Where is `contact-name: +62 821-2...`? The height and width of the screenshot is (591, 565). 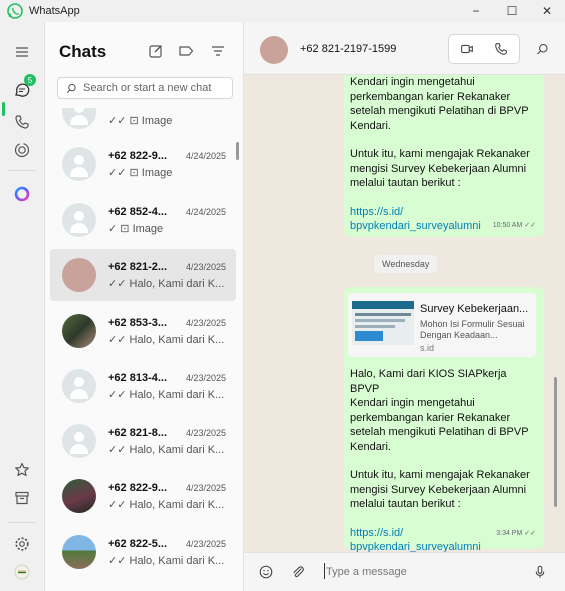 contact-name: +62 821-2... is located at coordinates (138, 267).